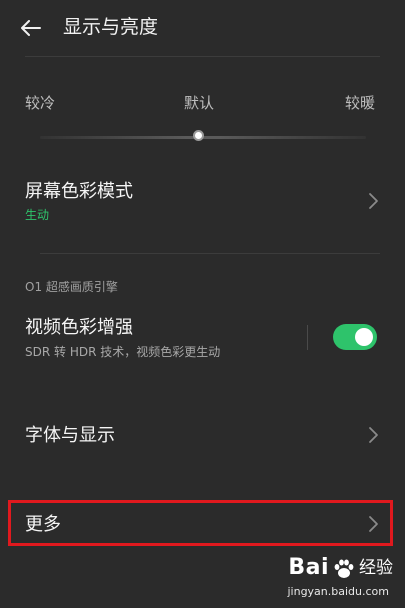  I want to click on temperature-cold-label: 较冷, so click(40, 103).